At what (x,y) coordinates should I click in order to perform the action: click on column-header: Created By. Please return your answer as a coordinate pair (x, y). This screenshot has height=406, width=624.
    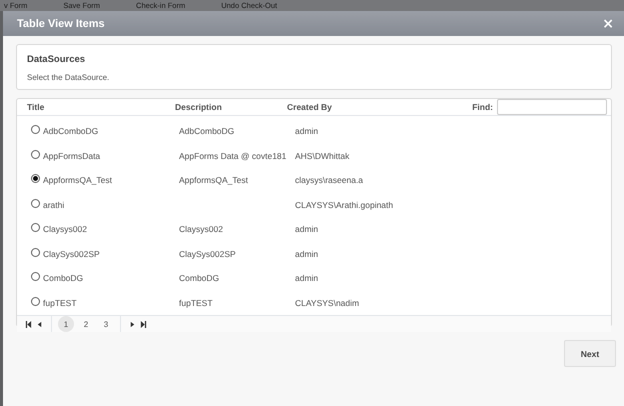
    Looking at the image, I should click on (310, 107).